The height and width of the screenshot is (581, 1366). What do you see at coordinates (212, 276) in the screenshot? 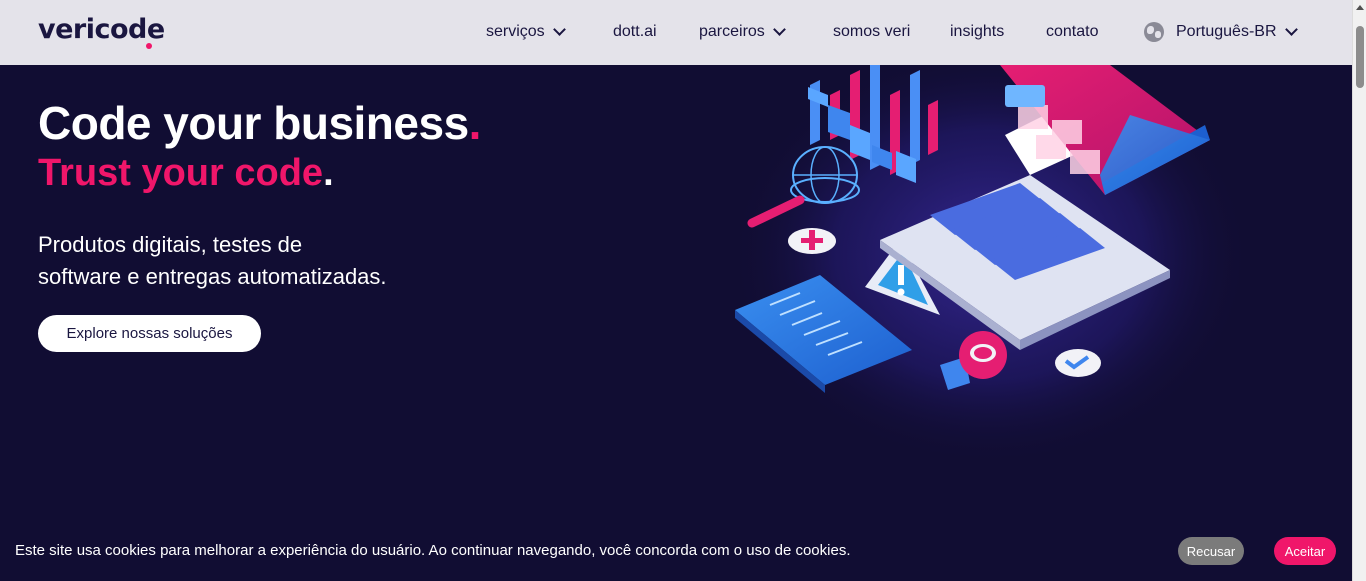
I see `hero-description-line2: software e entregas automatizadas.` at bounding box center [212, 276].